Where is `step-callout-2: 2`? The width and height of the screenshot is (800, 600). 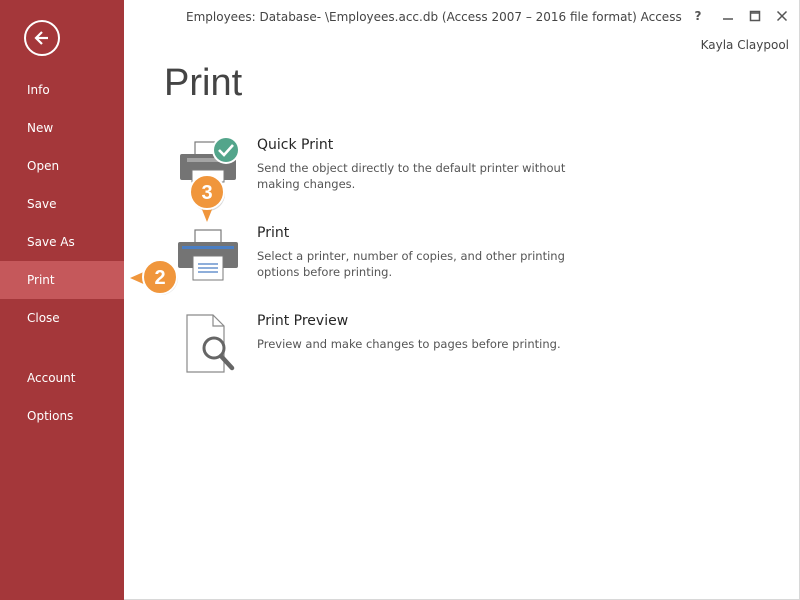 step-callout-2: 2 is located at coordinates (154, 277).